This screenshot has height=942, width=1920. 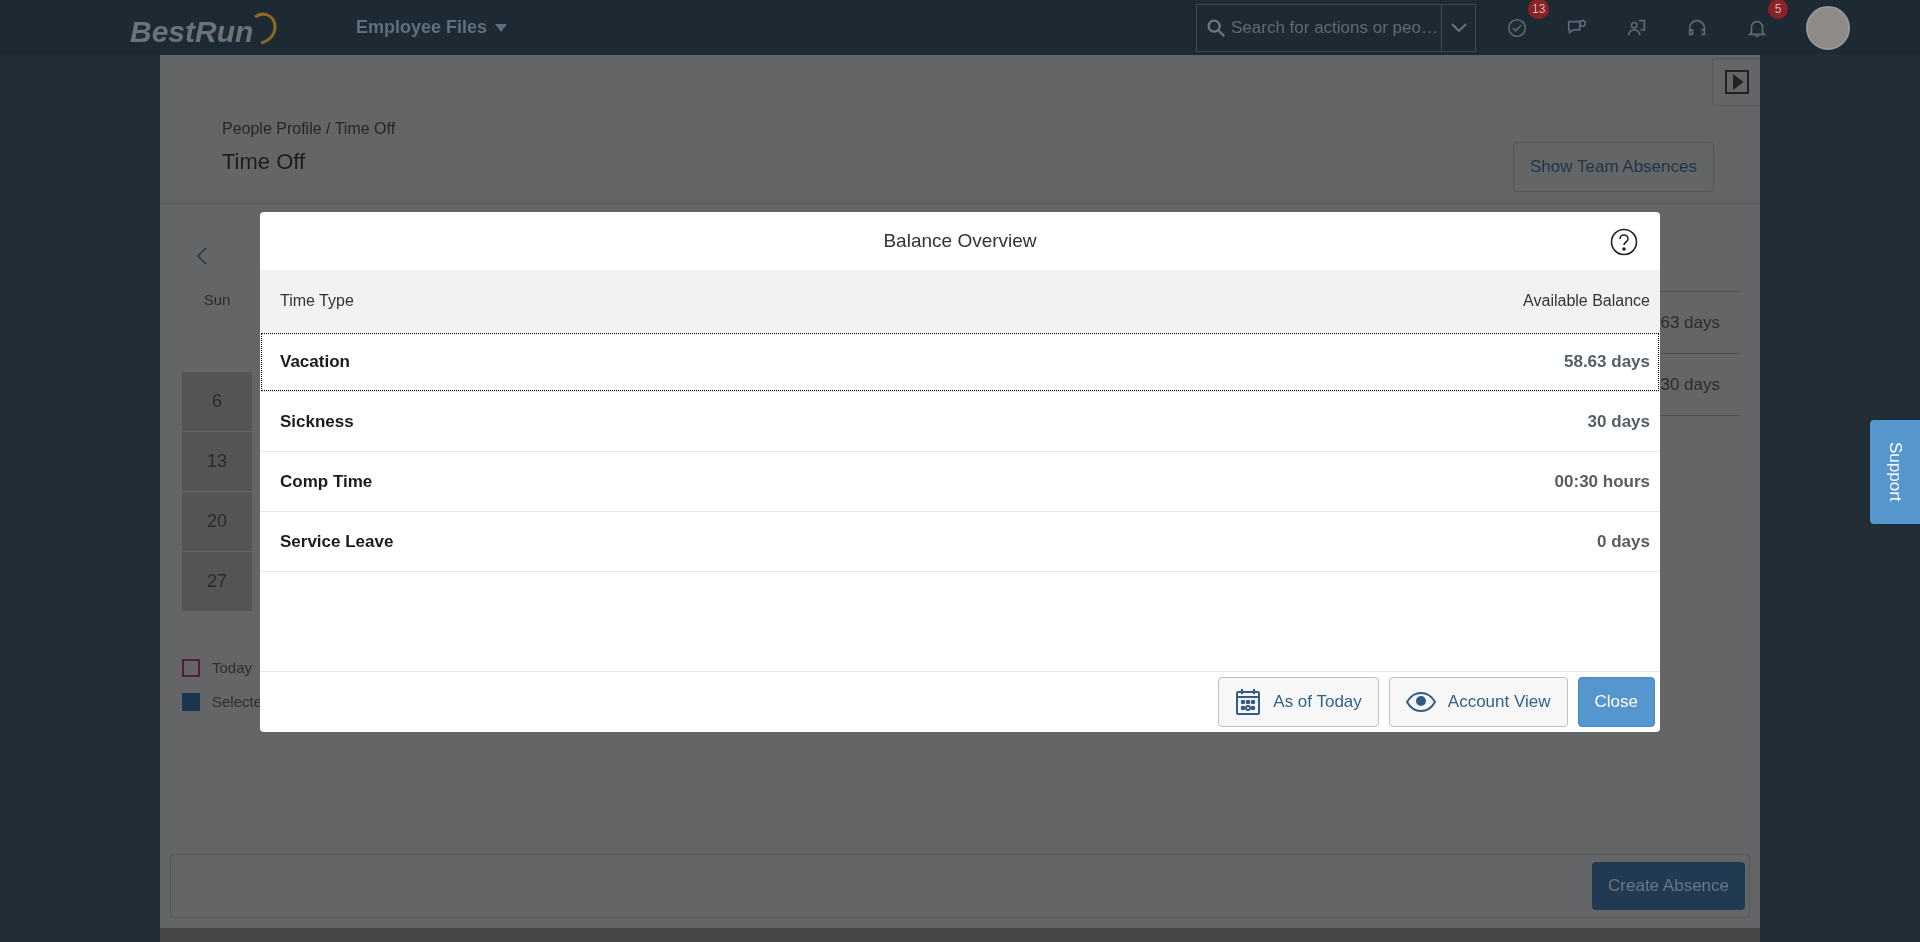 I want to click on cloud-icon, so click(x=265, y=27).